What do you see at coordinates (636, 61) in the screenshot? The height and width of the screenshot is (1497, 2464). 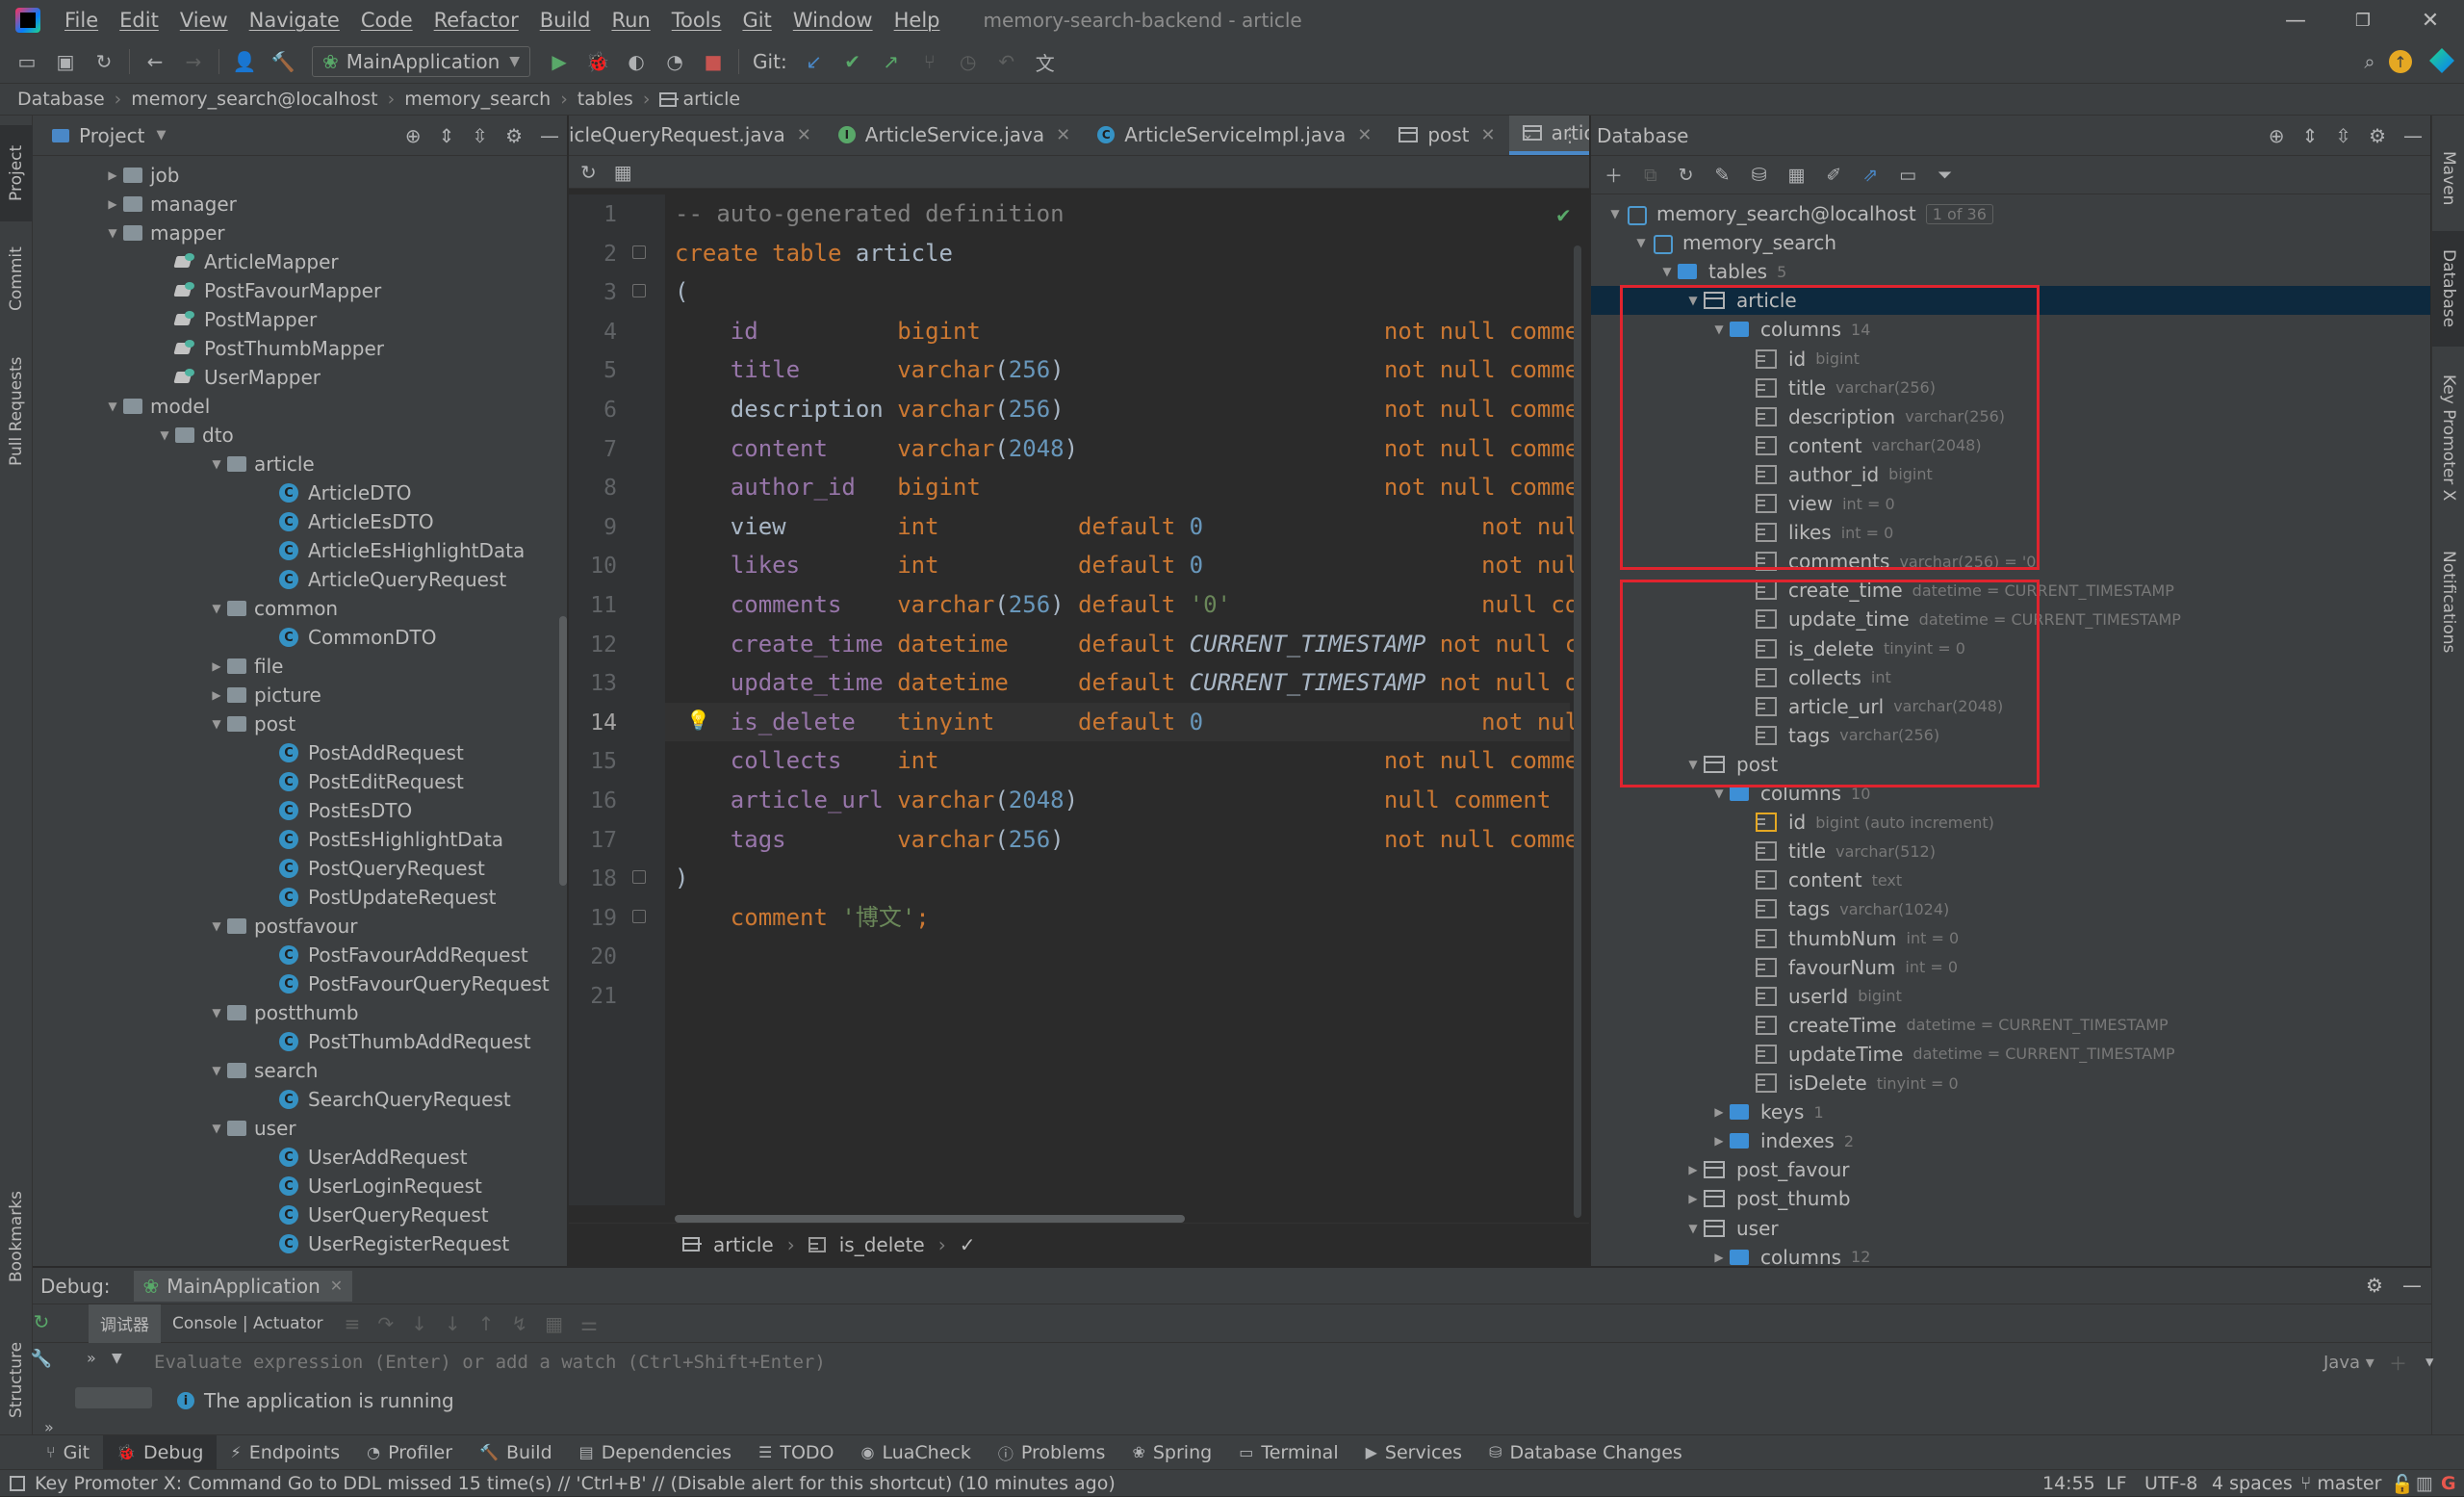 I see `coverage-icon: ◐` at bounding box center [636, 61].